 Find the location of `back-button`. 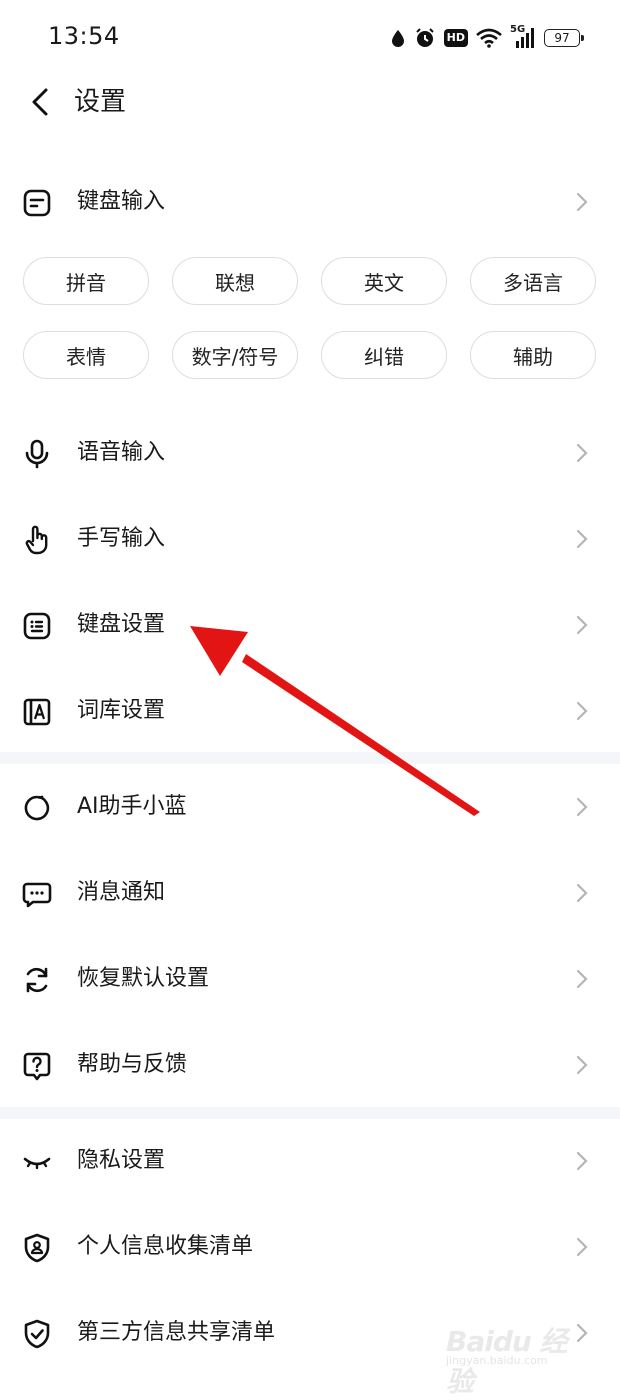

back-button is located at coordinates (40, 102).